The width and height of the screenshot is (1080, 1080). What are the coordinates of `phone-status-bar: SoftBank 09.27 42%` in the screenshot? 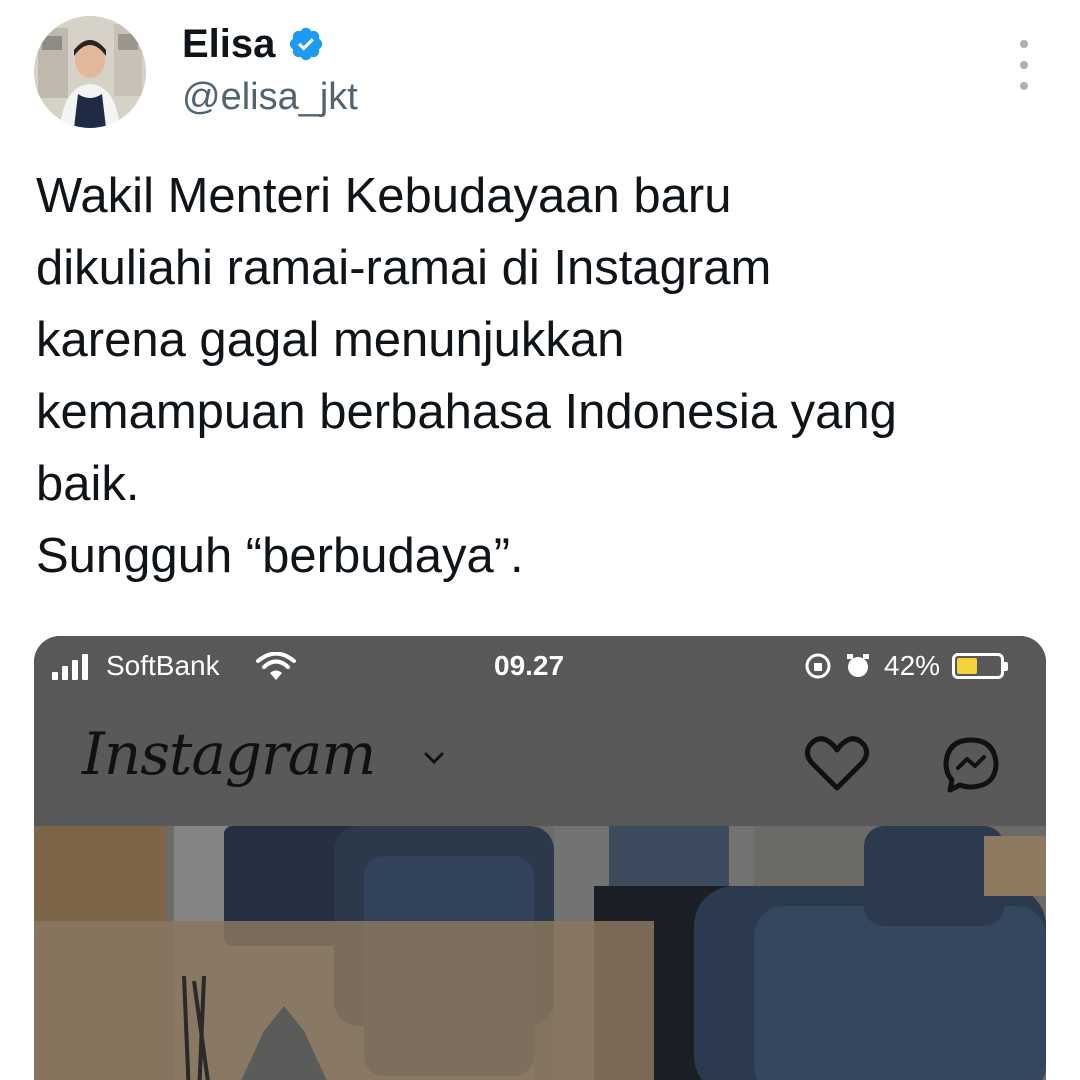 It's located at (540, 667).